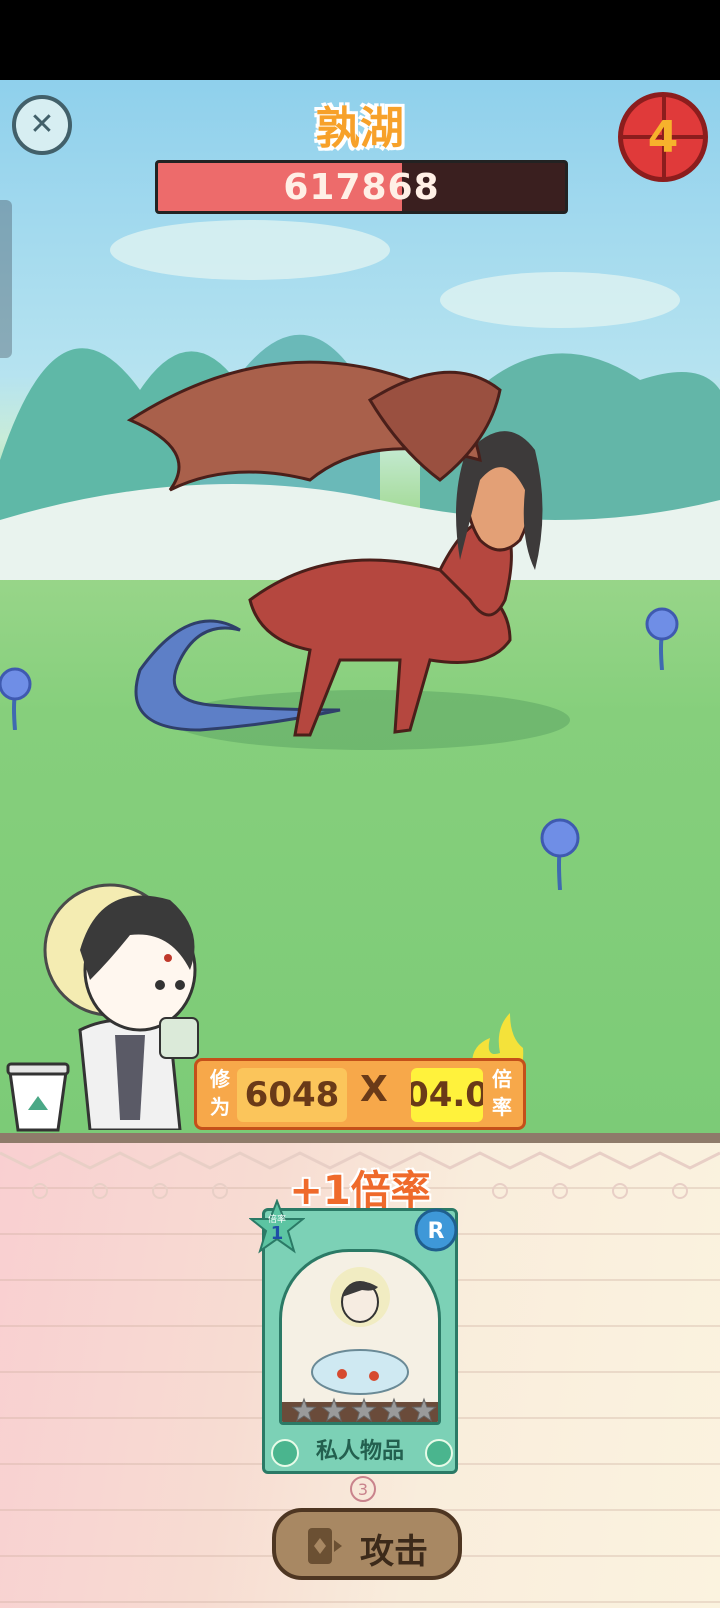  I want to click on card-badge-value: 1, so click(277, 1233).